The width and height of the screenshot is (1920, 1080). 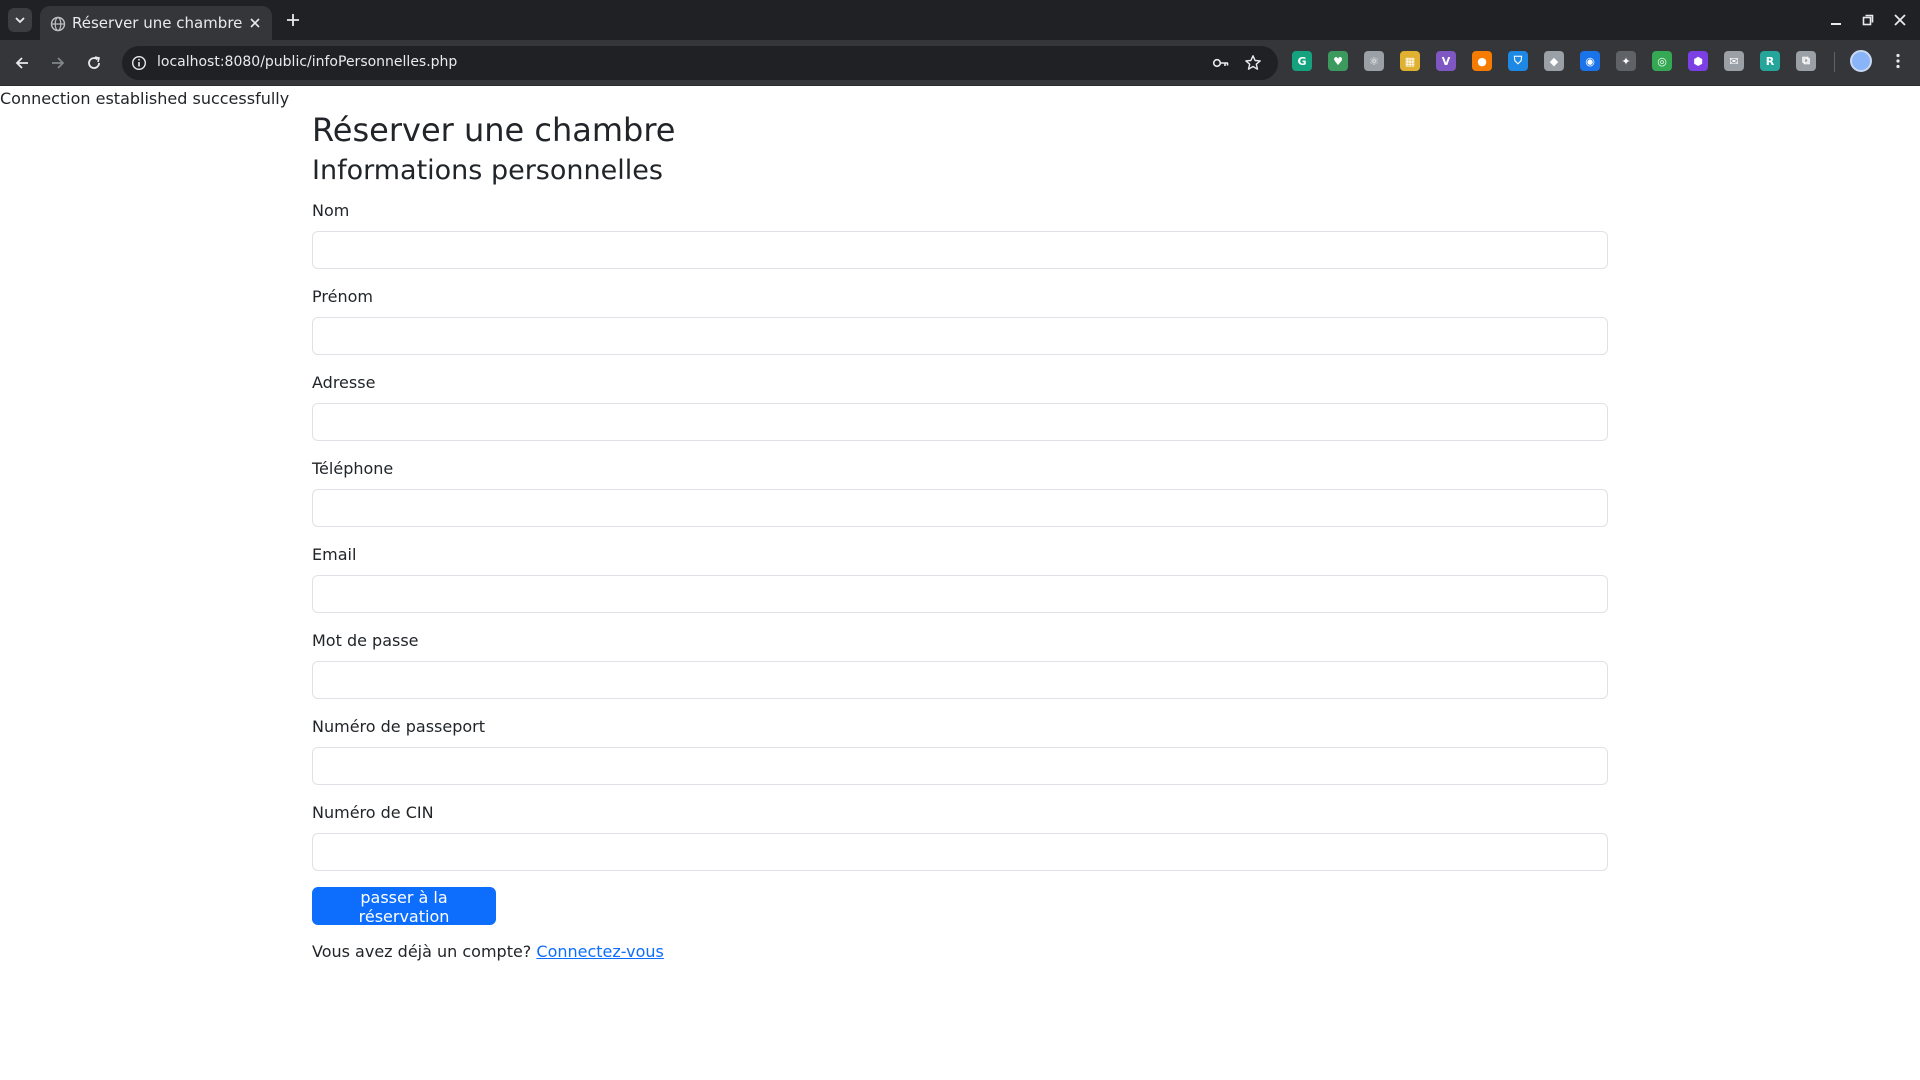 I want to click on proceed-to-reservation-button: passer à la réservation, so click(x=404, y=906).